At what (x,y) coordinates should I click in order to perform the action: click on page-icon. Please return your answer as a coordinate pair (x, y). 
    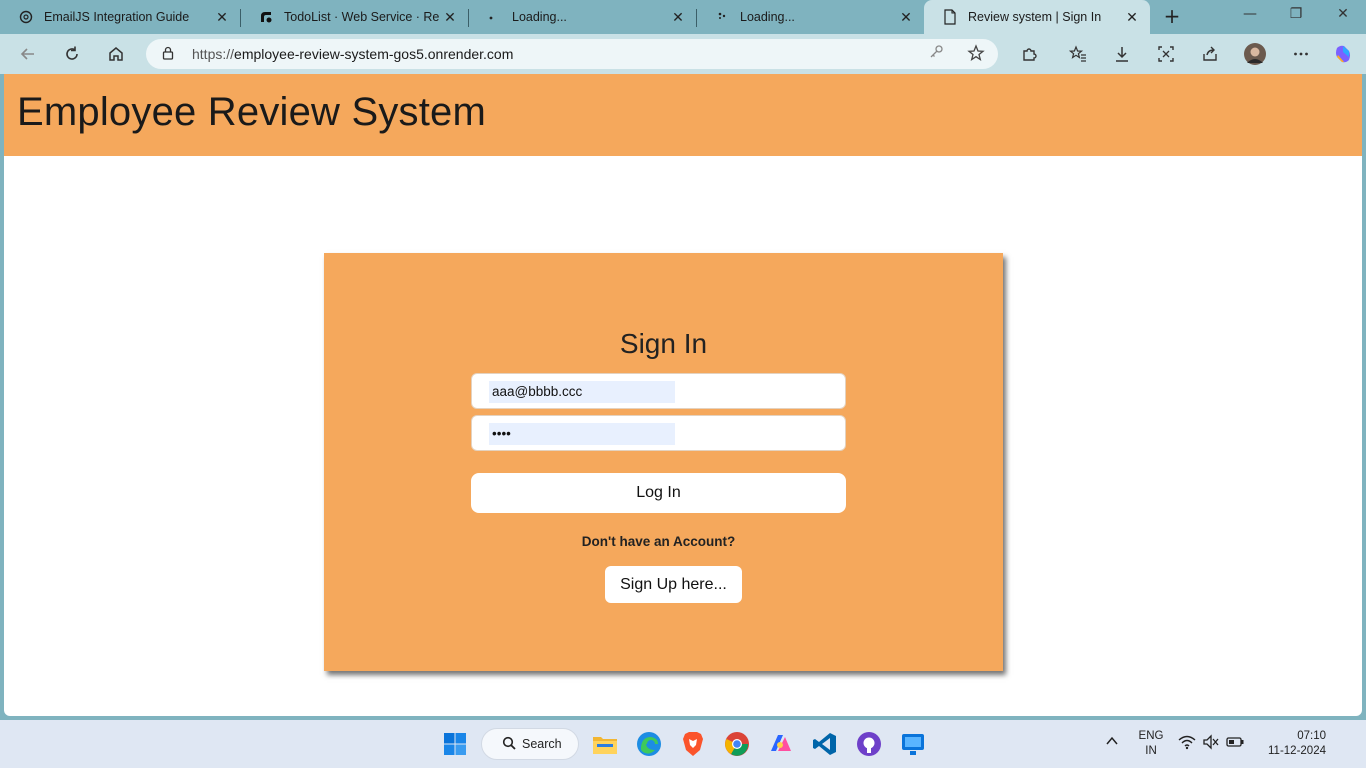
    Looking at the image, I should click on (950, 17).